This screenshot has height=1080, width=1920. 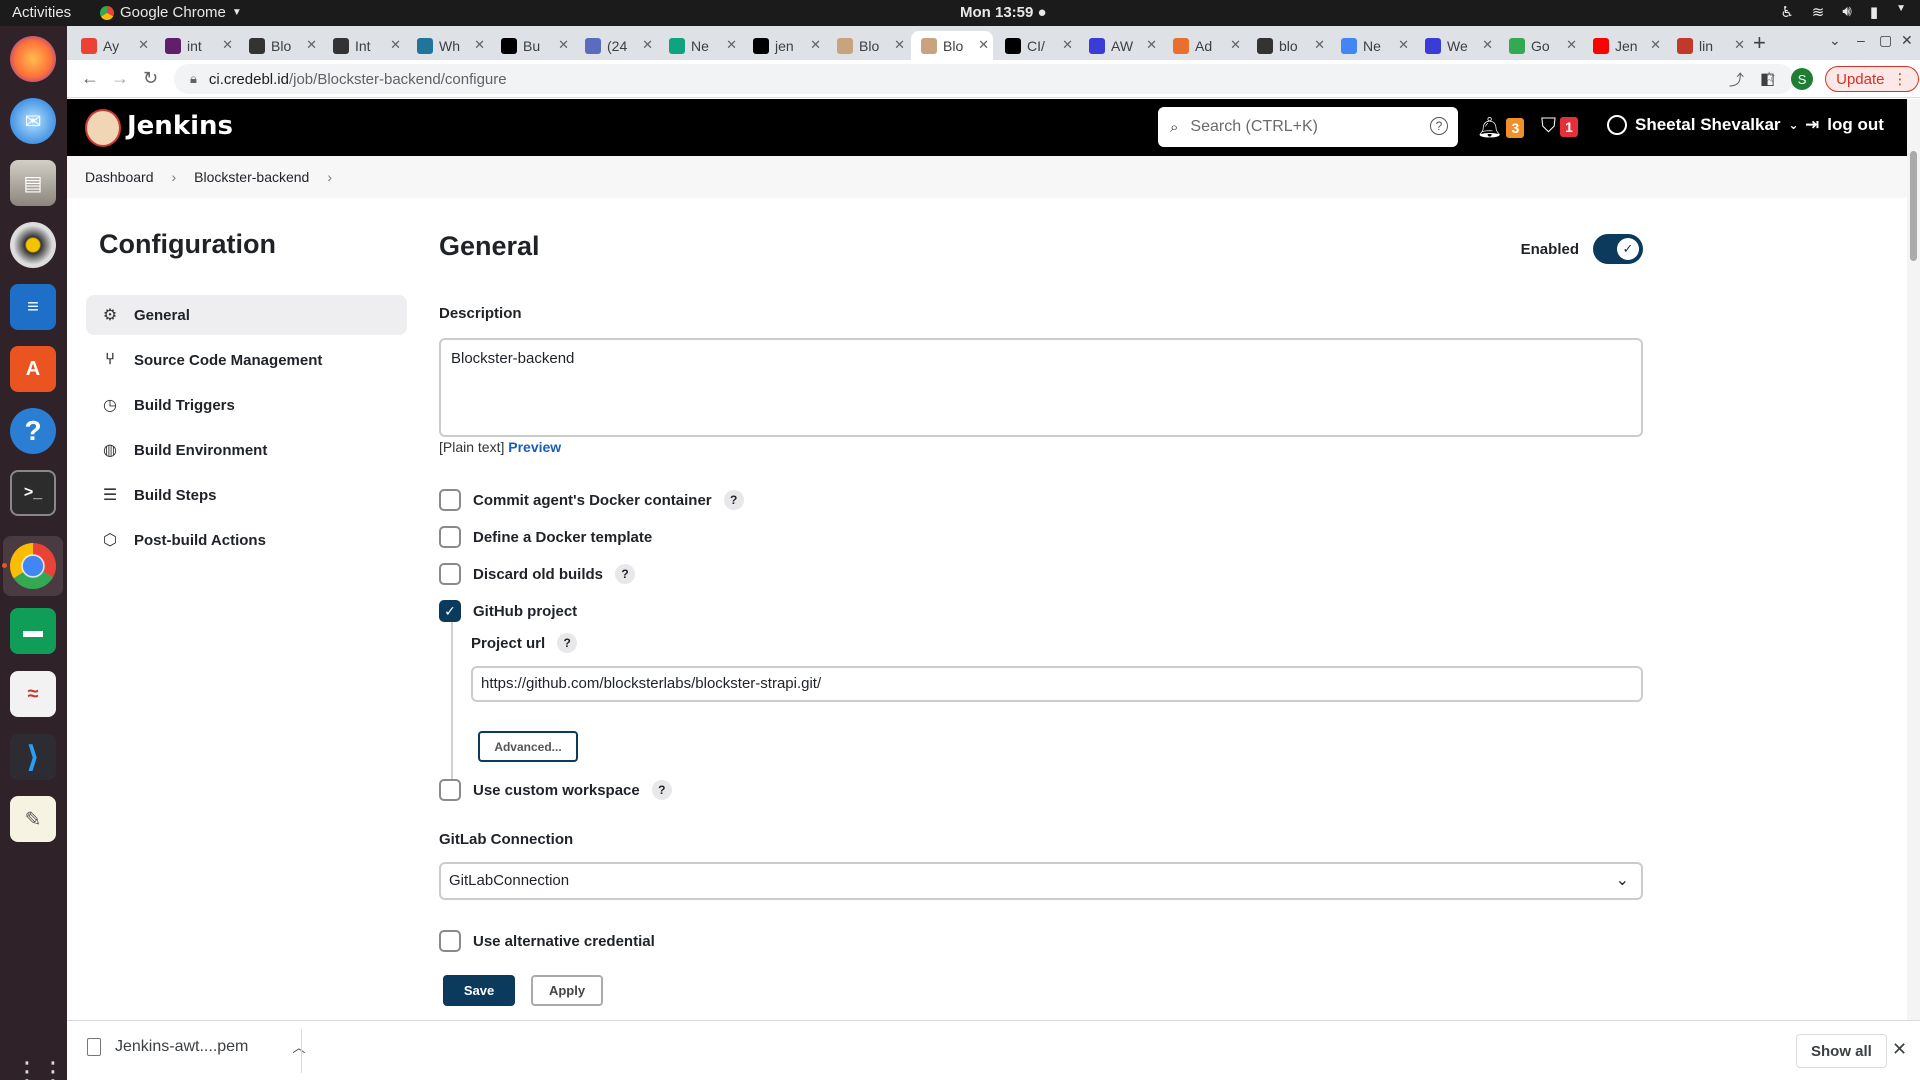 I want to click on custom-workspace-checkbox, so click(x=450, y=790).